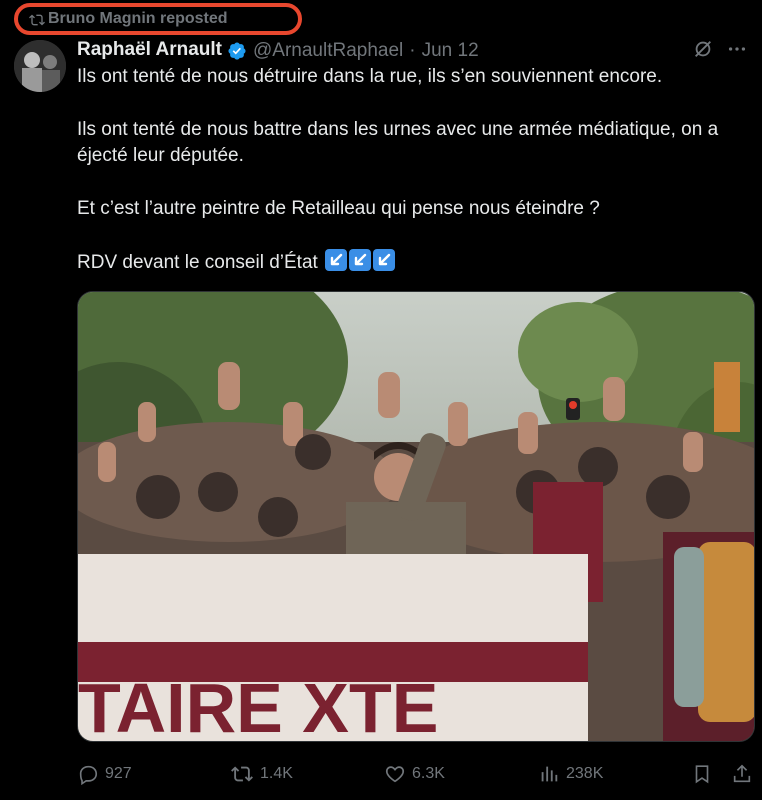 This screenshot has height=800, width=762. I want to click on author-name: Raphaël Arnault, so click(149, 50).